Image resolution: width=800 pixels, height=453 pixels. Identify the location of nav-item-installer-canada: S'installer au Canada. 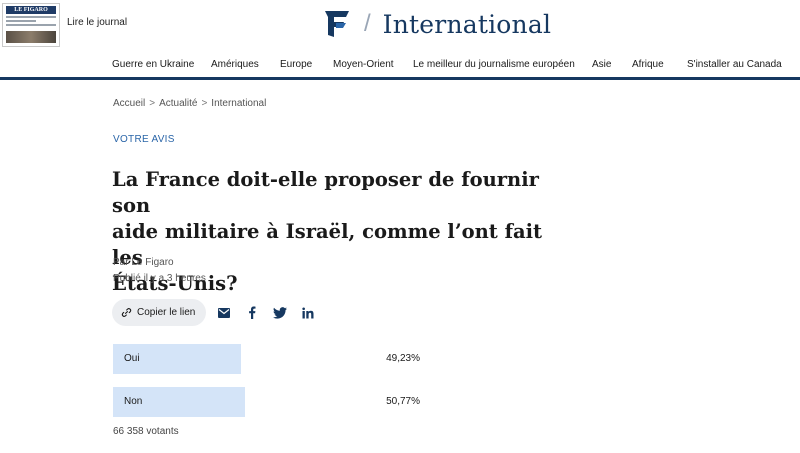
(734, 64).